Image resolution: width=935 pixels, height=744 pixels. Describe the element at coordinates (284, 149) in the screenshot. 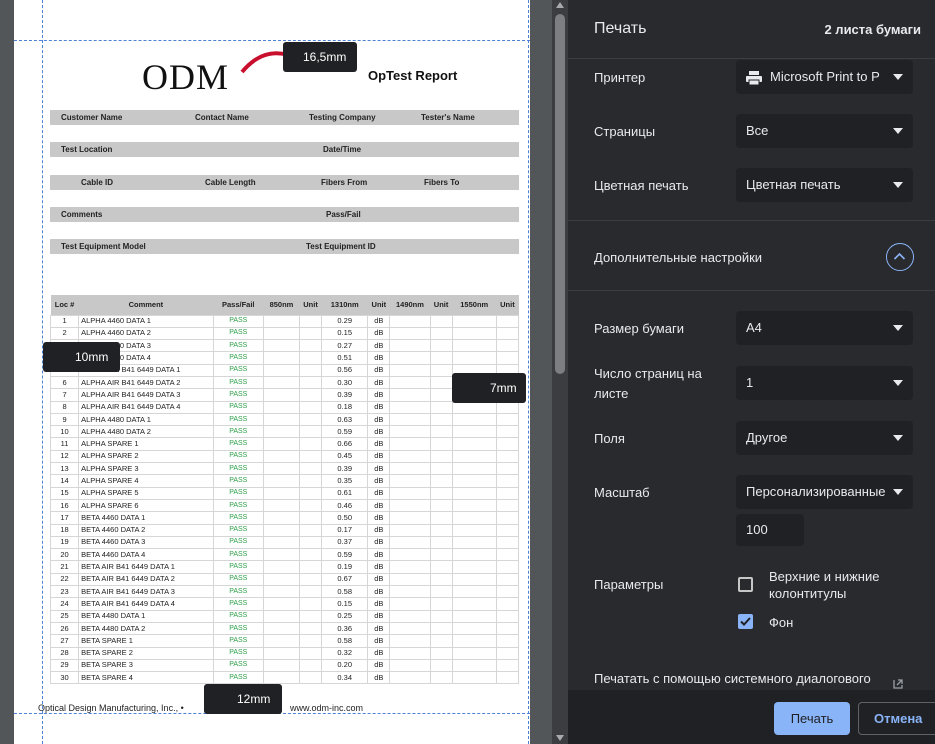

I see `header-bar-location: Test Location Date/Time` at that location.